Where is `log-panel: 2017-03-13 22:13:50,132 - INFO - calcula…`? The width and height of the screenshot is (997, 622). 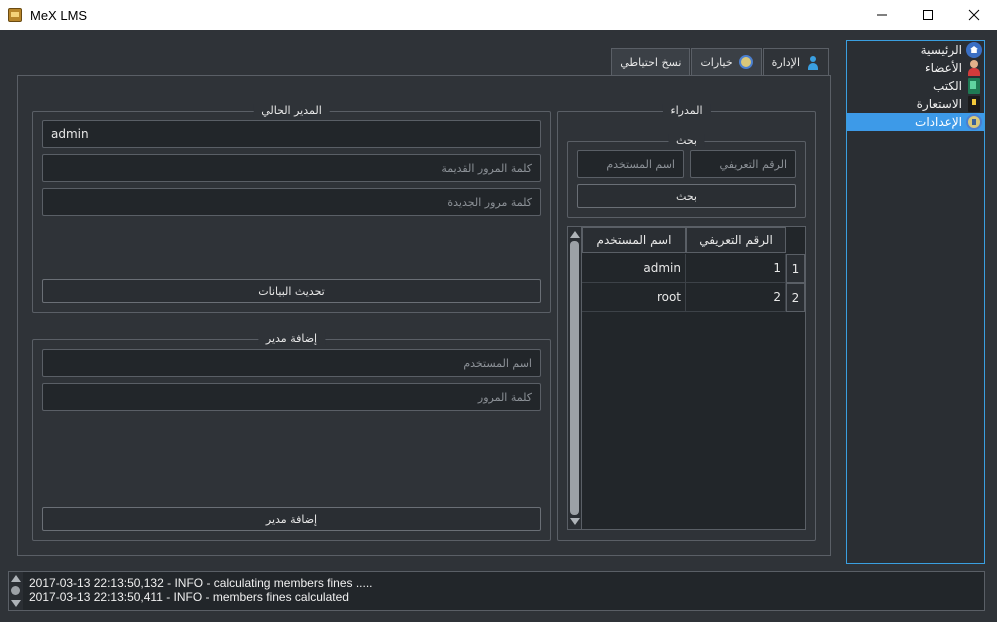
log-panel: 2017-03-13 22:13:50,132 - INFO - calcula… is located at coordinates (496, 591).